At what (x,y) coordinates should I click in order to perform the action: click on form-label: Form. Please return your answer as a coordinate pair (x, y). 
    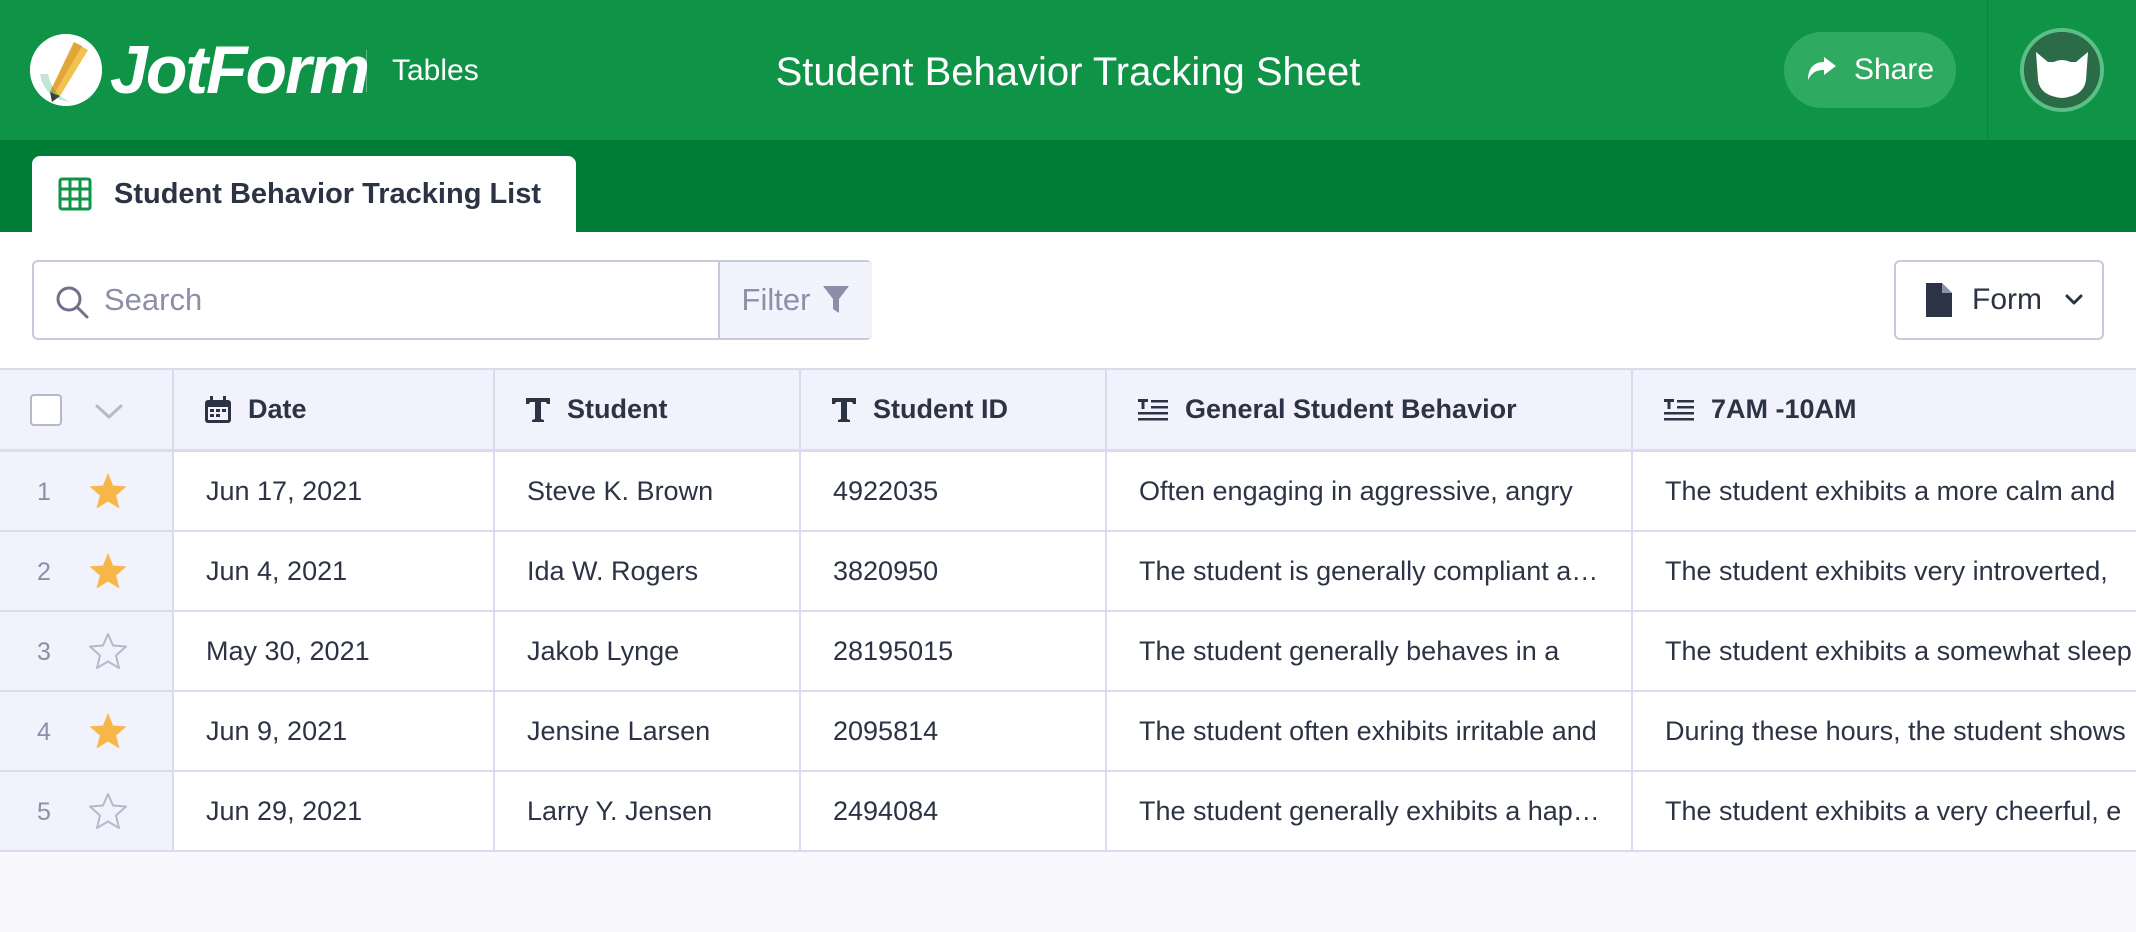
    Looking at the image, I should click on (2007, 299).